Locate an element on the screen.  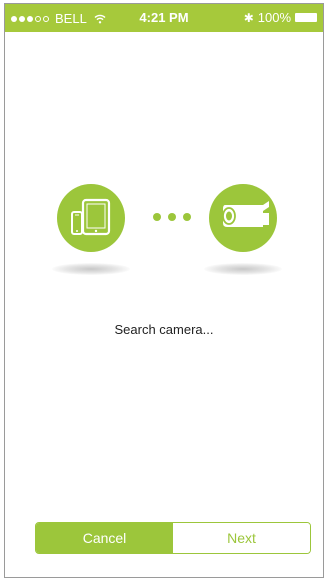
devices-icon is located at coordinates (91, 217).